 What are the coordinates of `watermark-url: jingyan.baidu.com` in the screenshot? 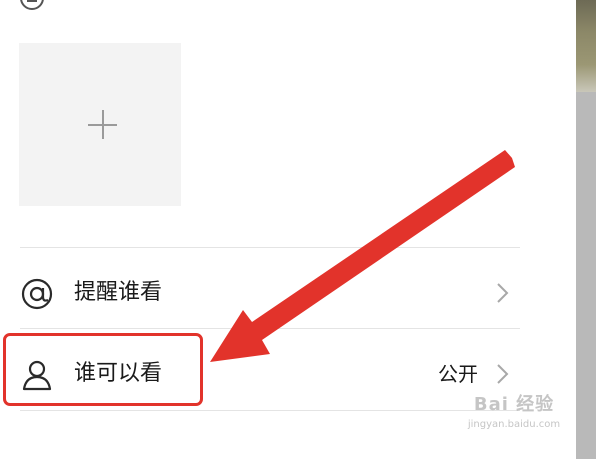 It's located at (514, 424).